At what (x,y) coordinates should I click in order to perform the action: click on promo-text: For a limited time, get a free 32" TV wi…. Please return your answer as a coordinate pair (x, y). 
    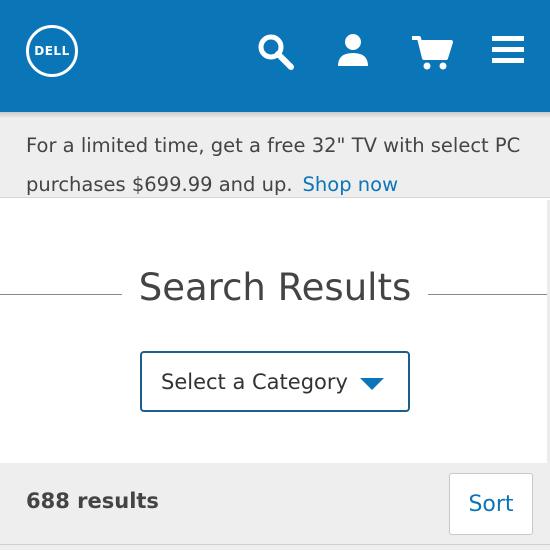
    Looking at the image, I should click on (273, 165).